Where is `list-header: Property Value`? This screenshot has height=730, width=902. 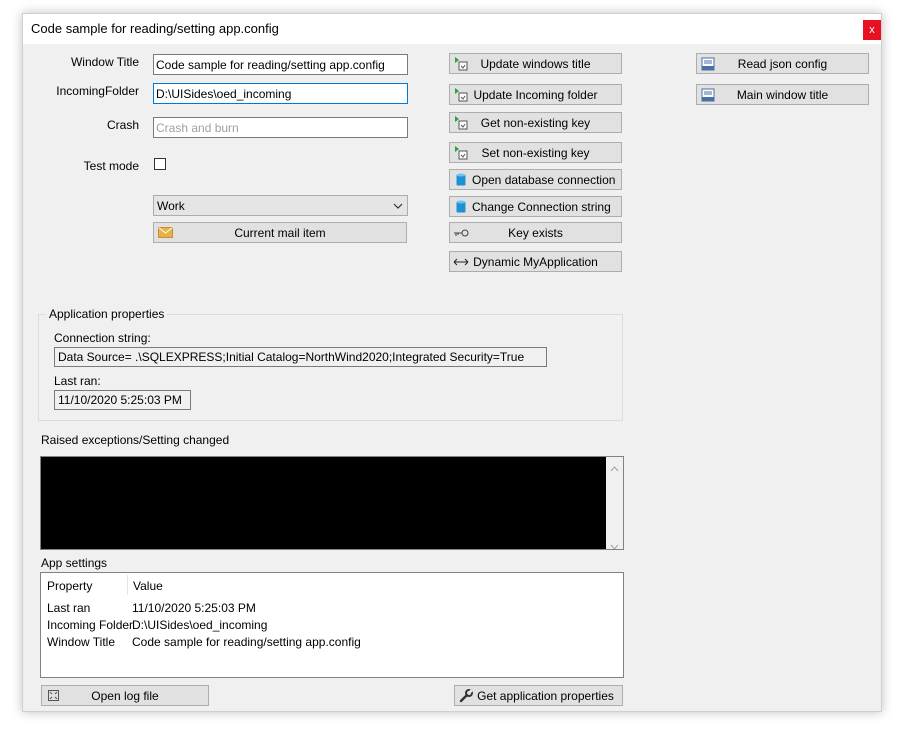 list-header: Property Value is located at coordinates (332, 584).